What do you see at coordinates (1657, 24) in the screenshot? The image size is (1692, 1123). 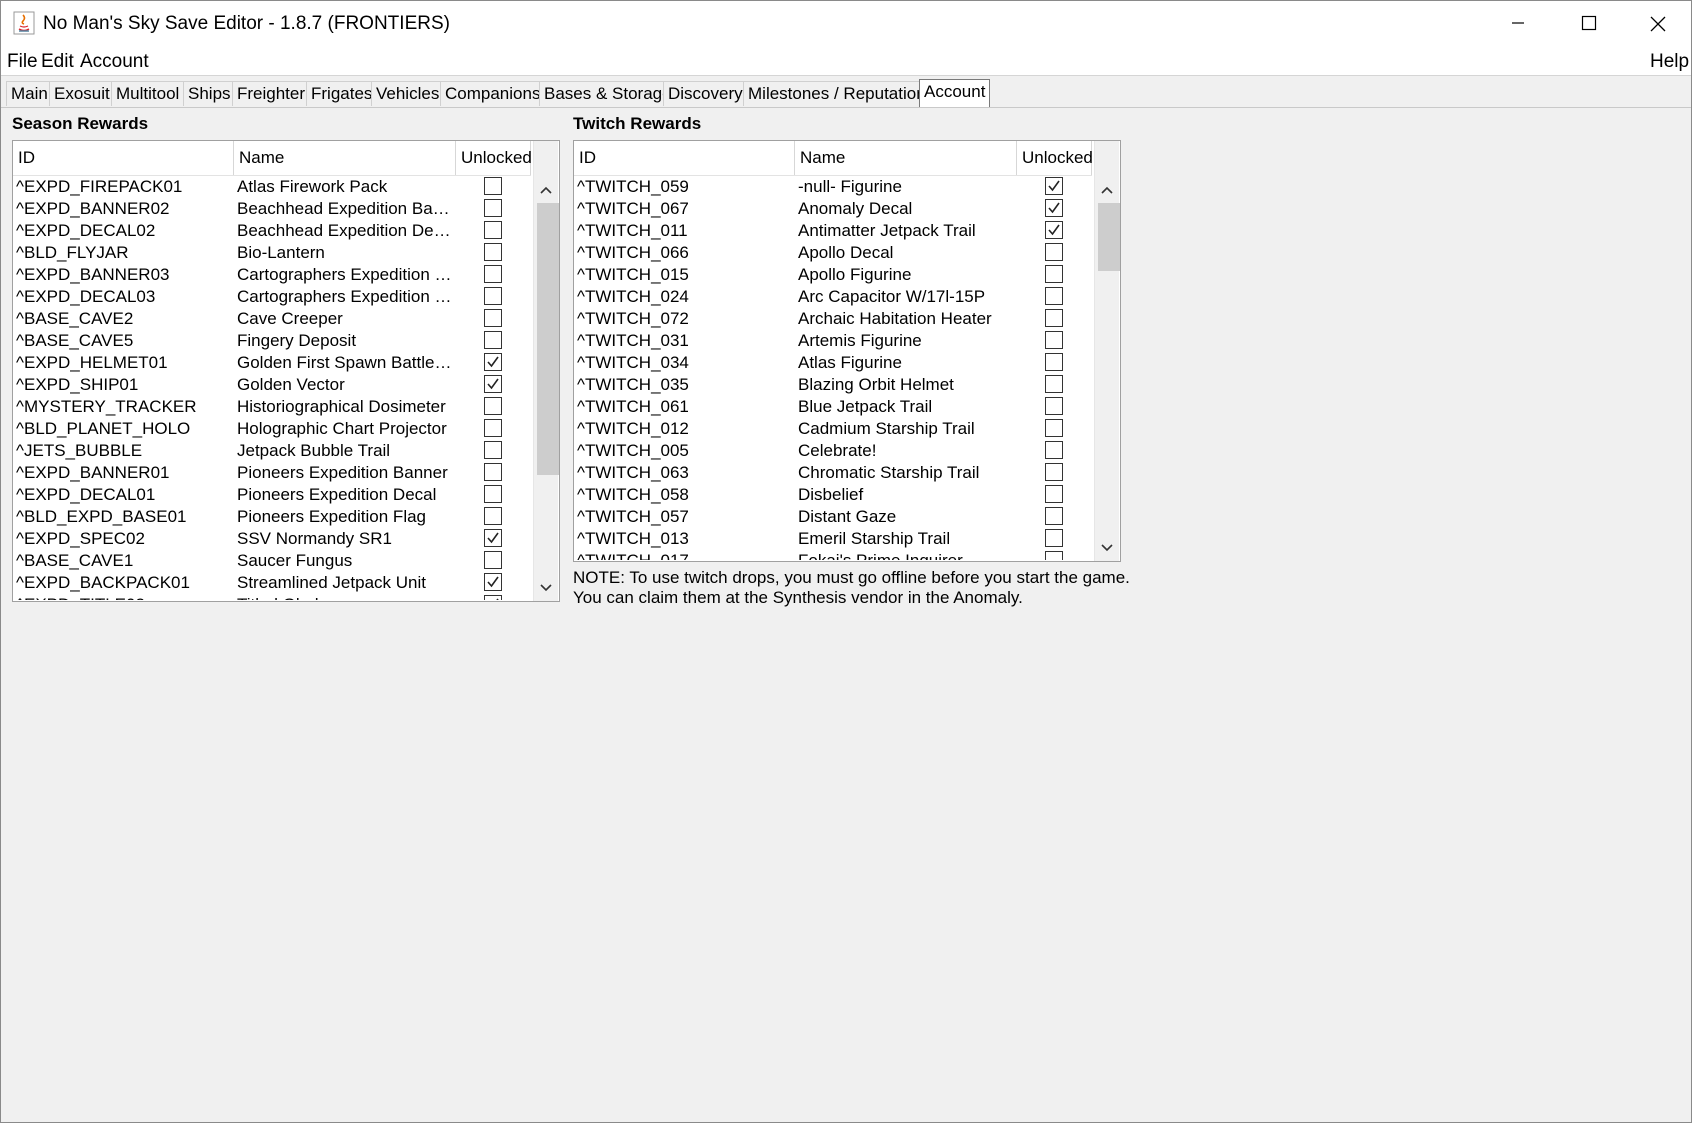 I see `close-button` at bounding box center [1657, 24].